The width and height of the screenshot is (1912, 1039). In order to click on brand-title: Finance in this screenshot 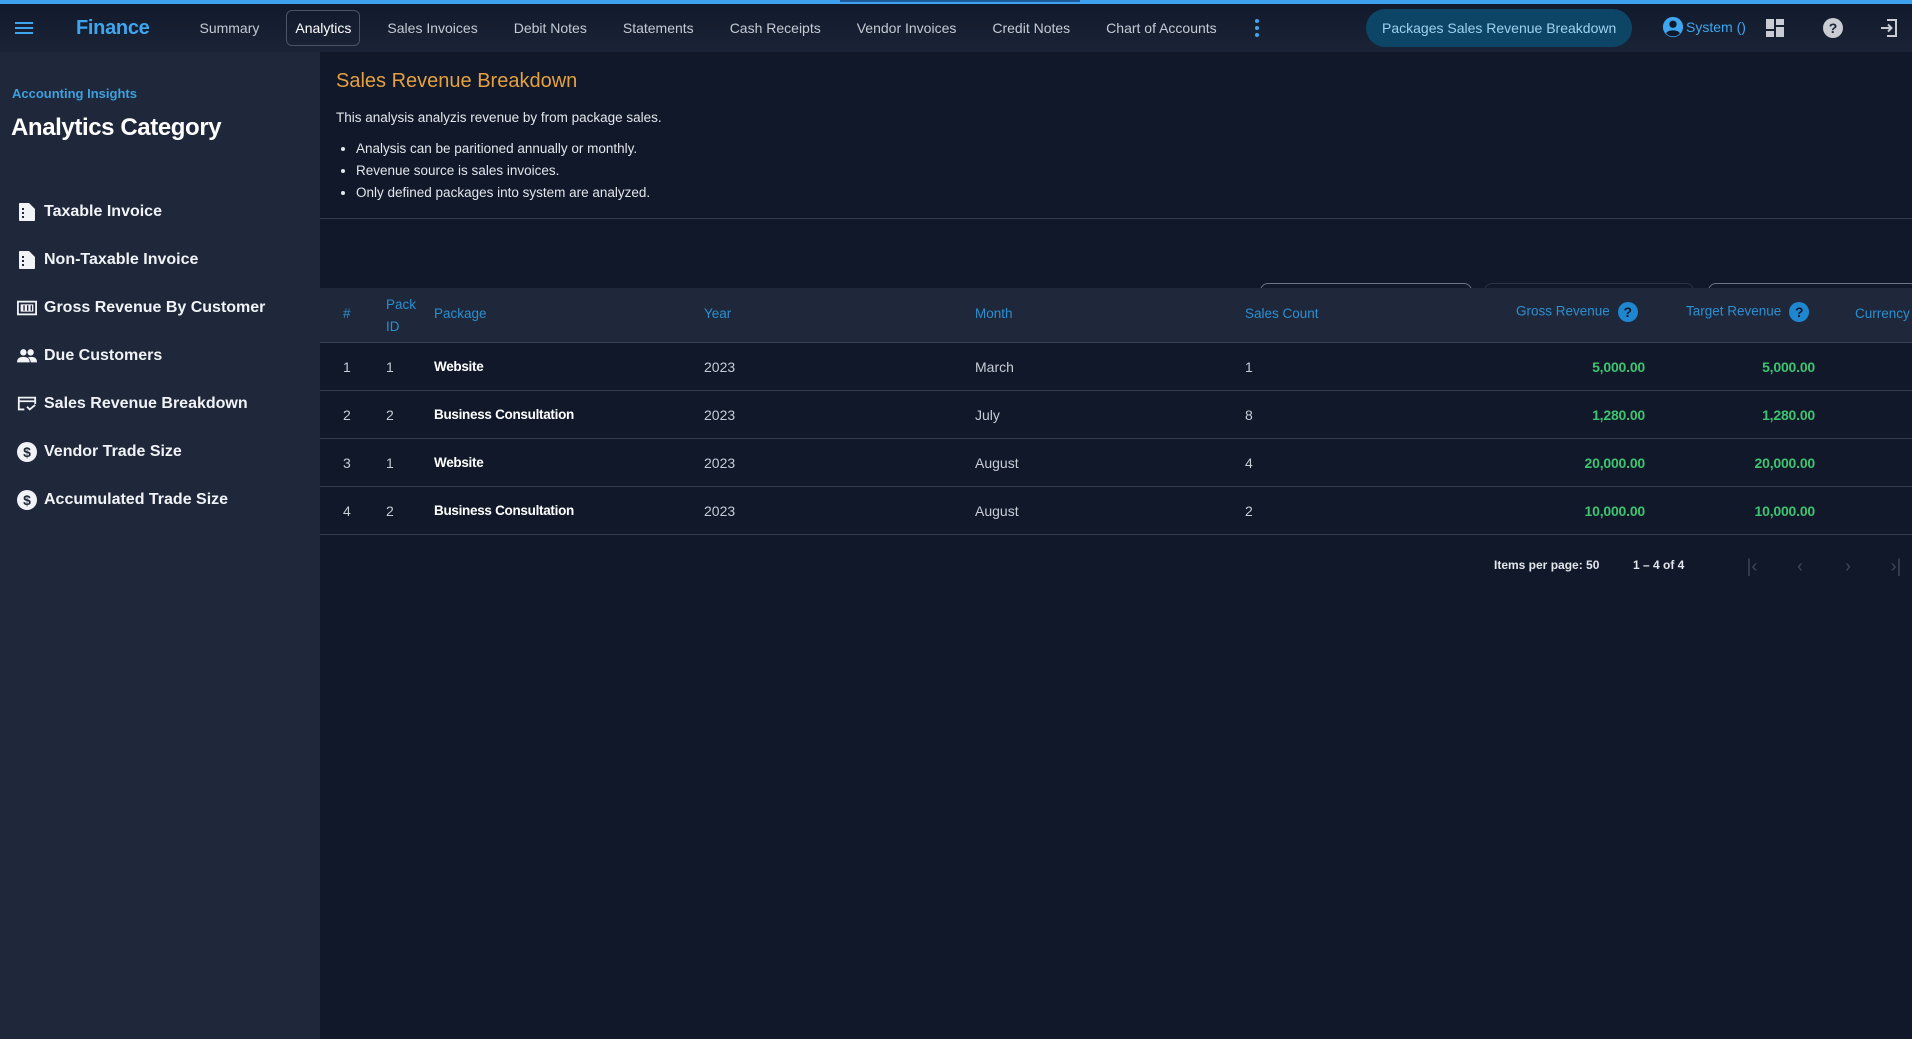, I will do `click(113, 28)`.